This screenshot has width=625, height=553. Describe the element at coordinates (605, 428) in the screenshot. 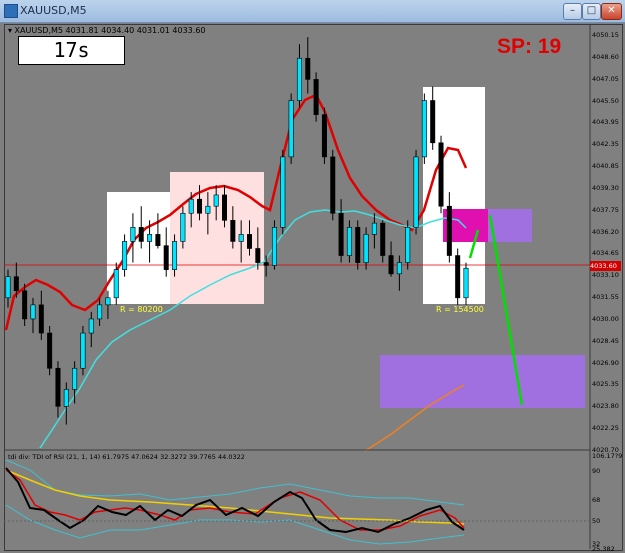

I see `price-tick: 4022.25` at that location.